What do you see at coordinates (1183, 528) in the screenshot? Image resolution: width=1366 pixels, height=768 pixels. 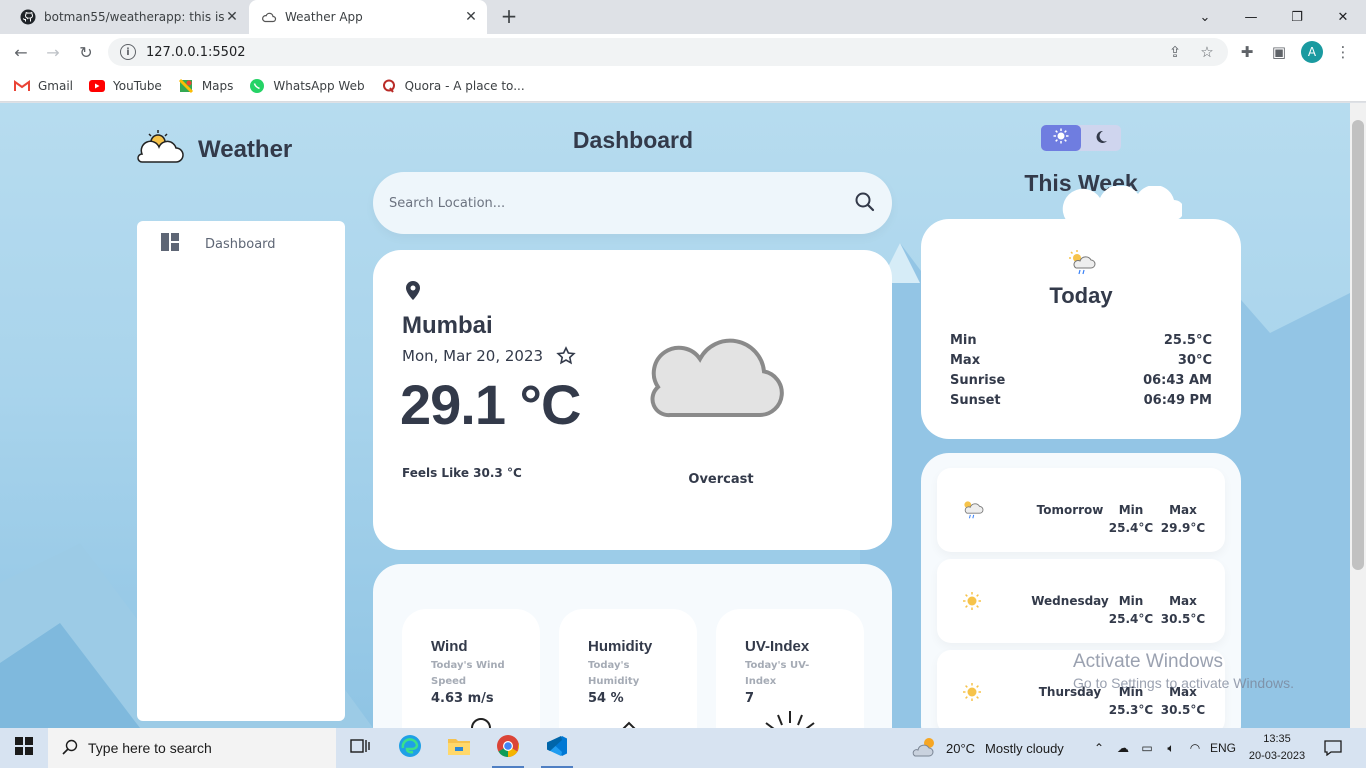 I see `max-value: 29.9°C` at bounding box center [1183, 528].